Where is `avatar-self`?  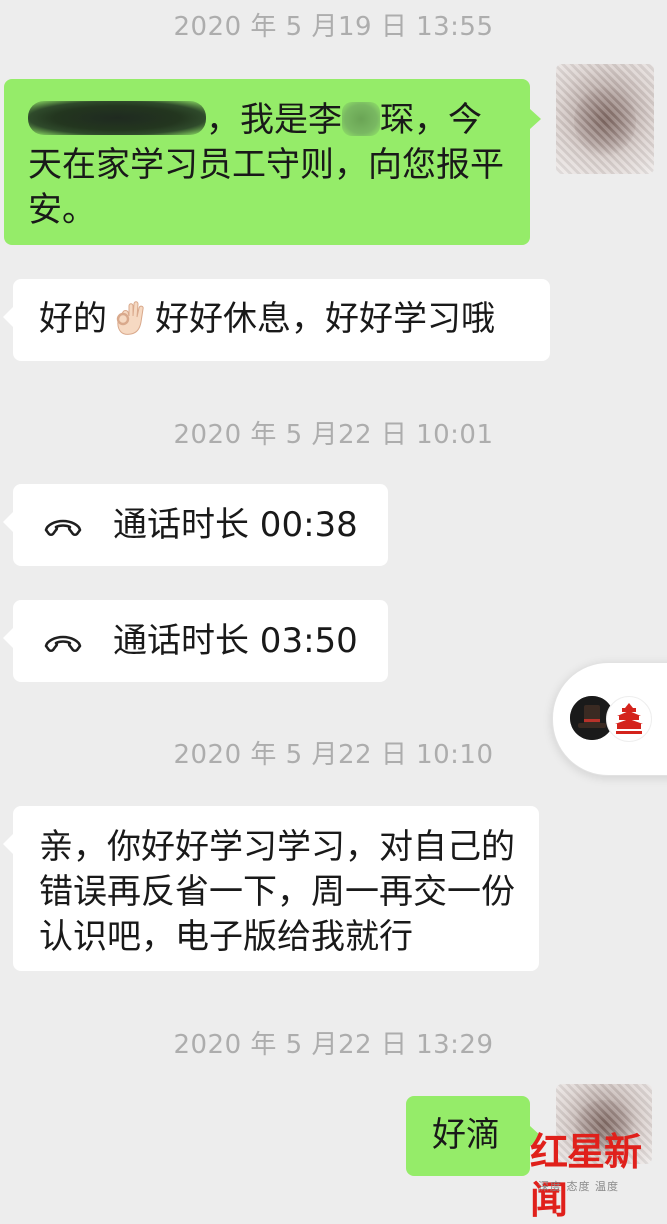
avatar-self is located at coordinates (605, 119).